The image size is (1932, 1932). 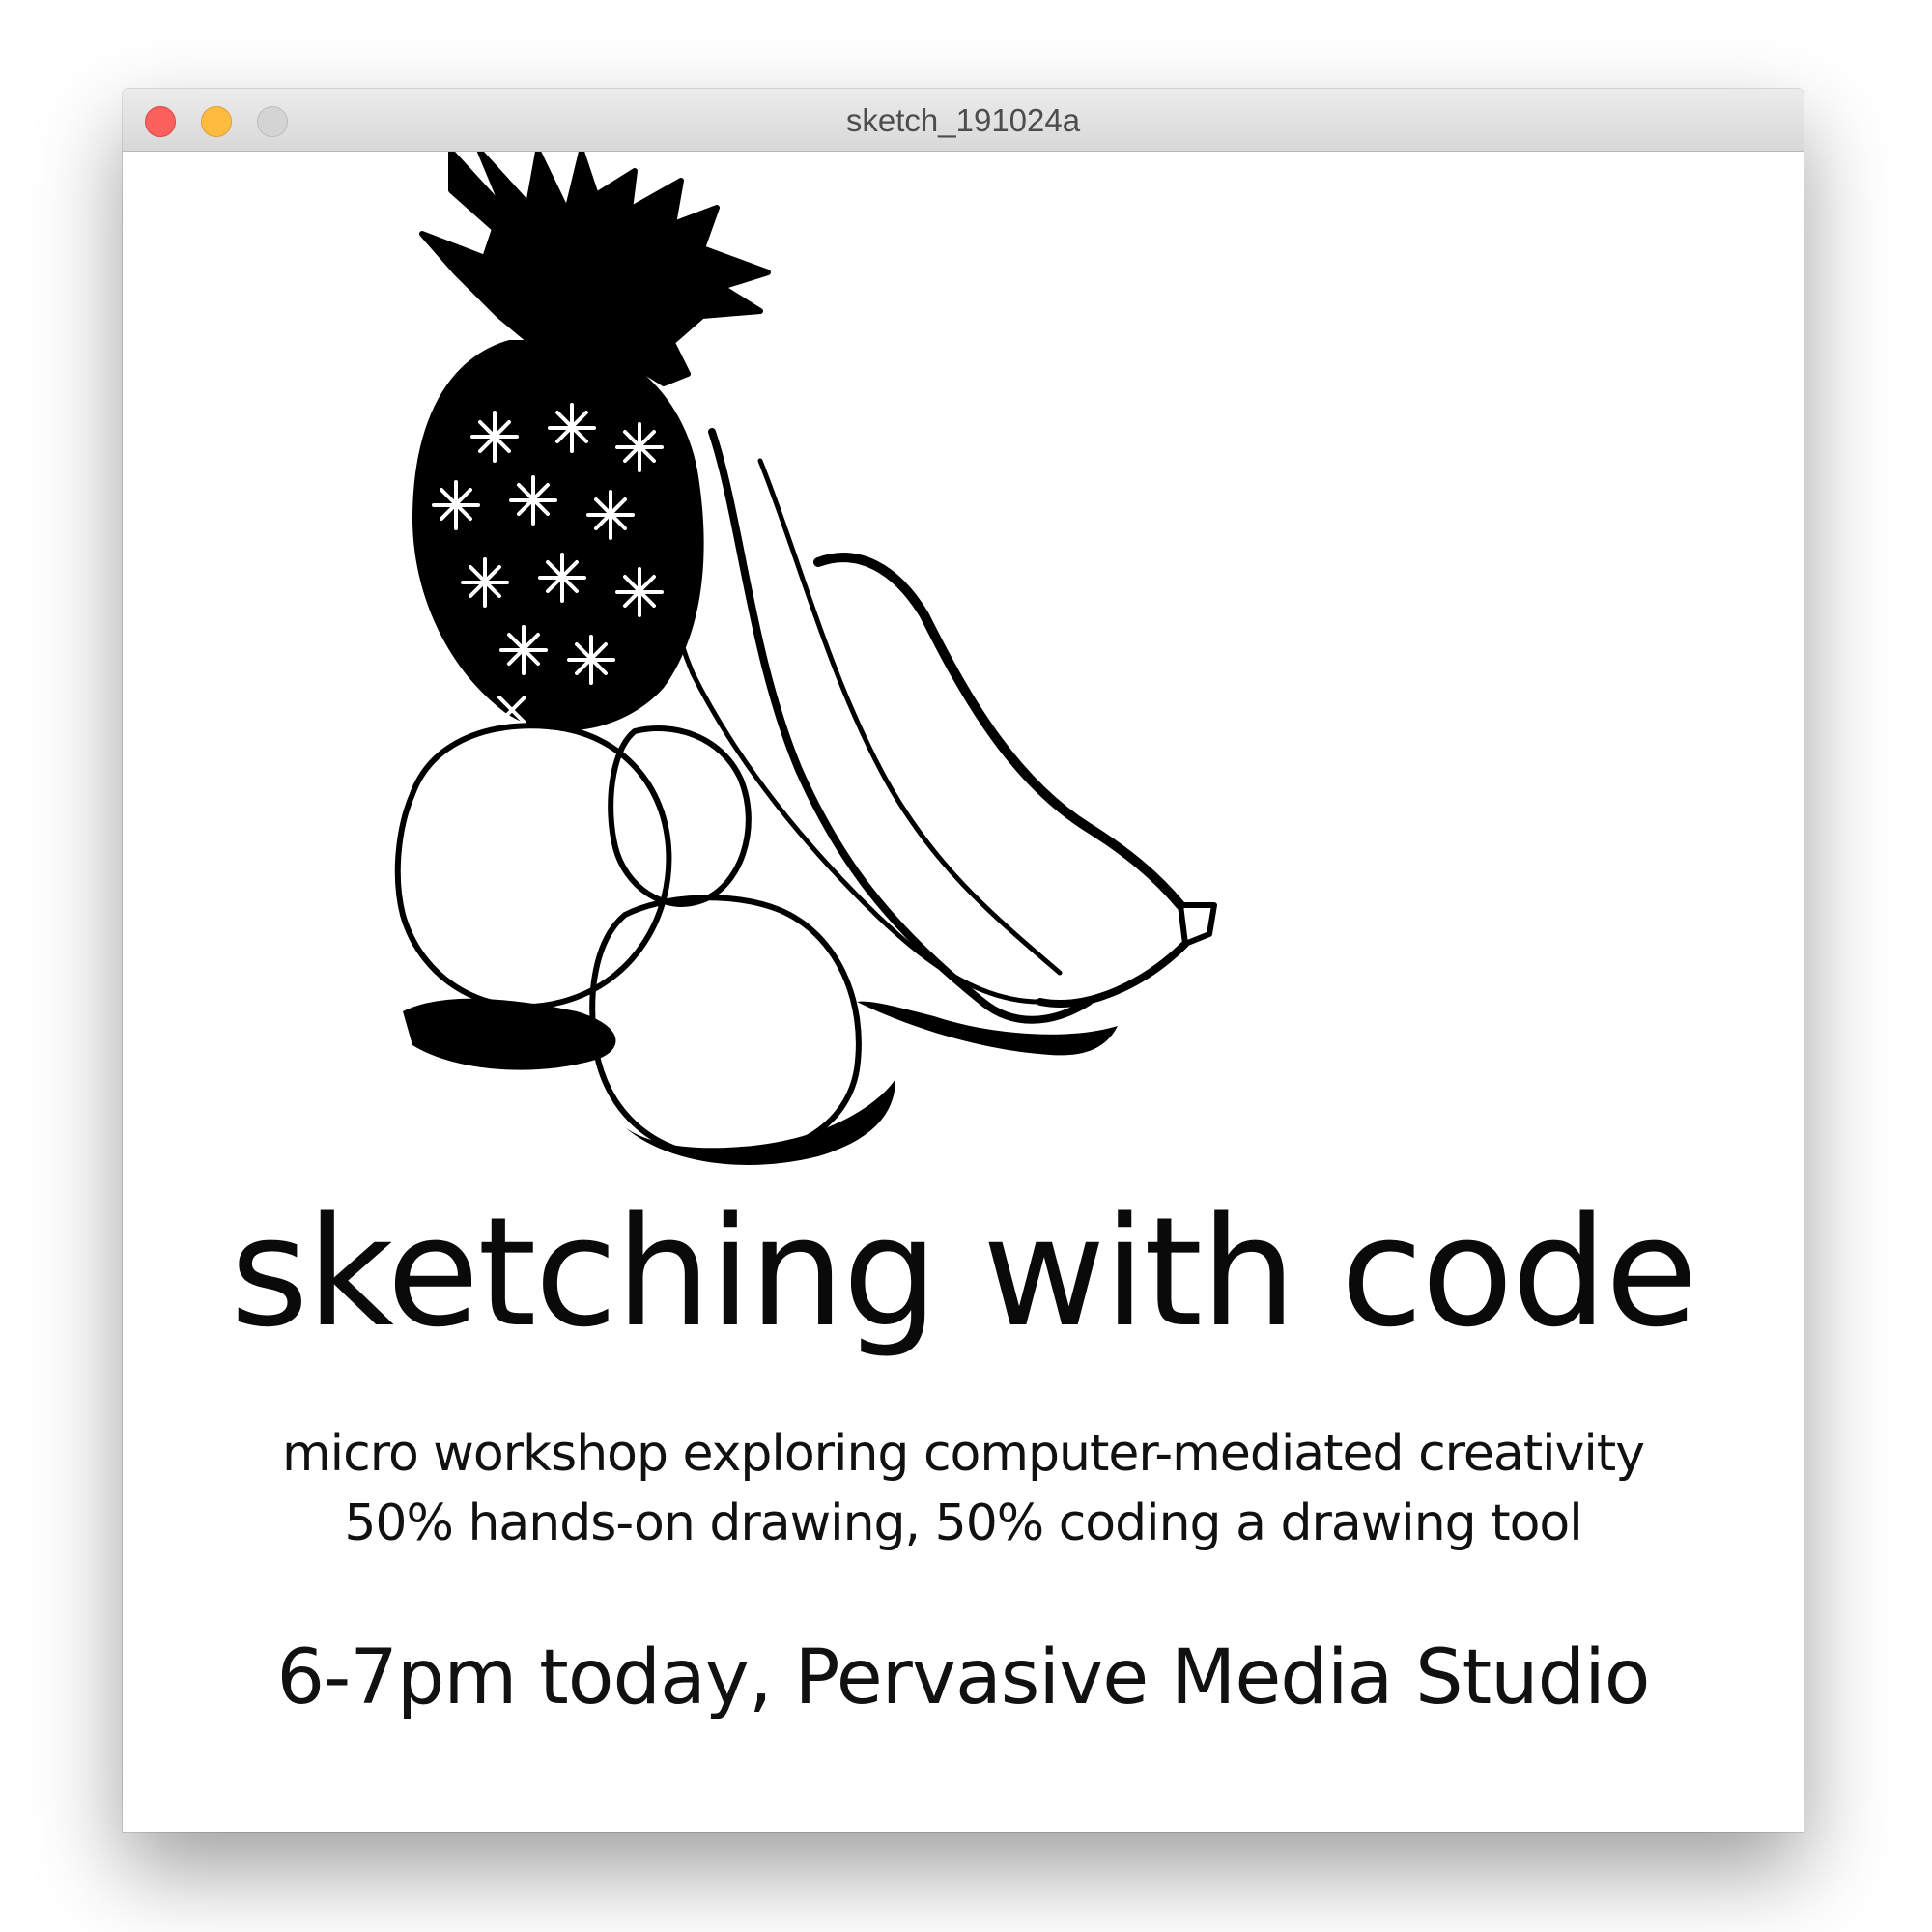 What do you see at coordinates (941, 726) in the screenshot?
I see `banana-icon` at bounding box center [941, 726].